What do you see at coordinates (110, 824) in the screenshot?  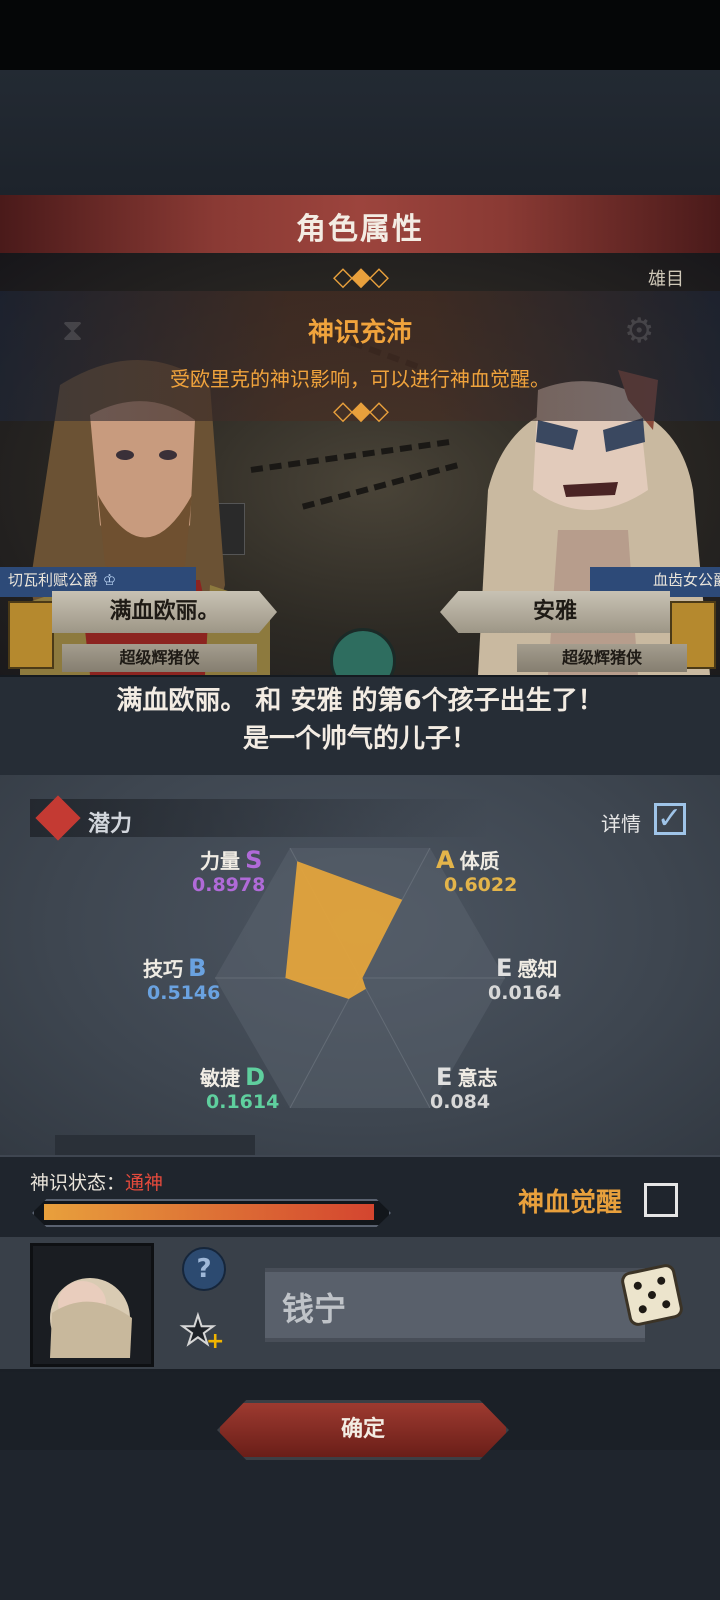 I see `potential-label: 潜力` at bounding box center [110, 824].